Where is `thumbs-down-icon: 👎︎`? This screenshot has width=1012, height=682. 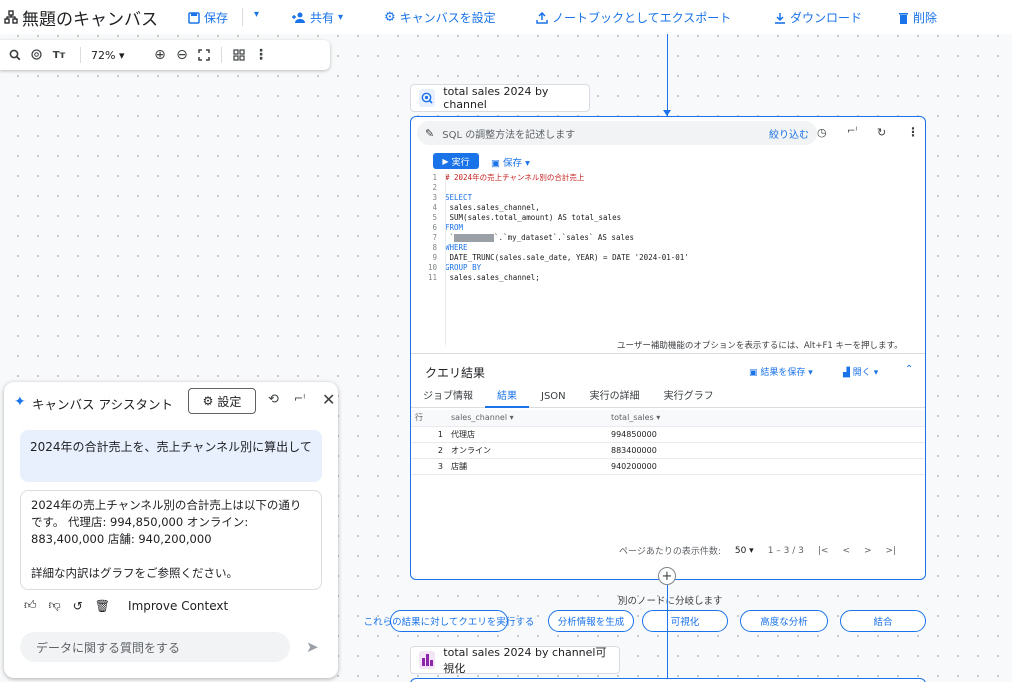
thumbs-down-icon: 👎︎ is located at coordinates (55, 605).